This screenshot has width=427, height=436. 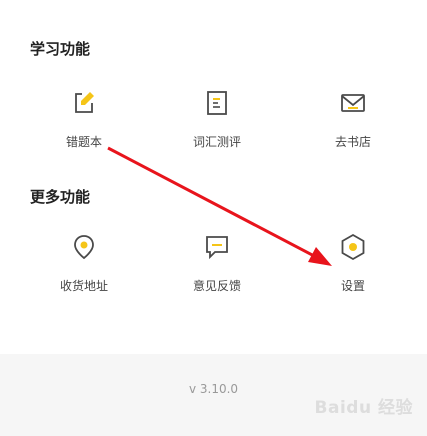 What do you see at coordinates (217, 119) in the screenshot?
I see `vocabulary-test-item: 词汇测评` at bounding box center [217, 119].